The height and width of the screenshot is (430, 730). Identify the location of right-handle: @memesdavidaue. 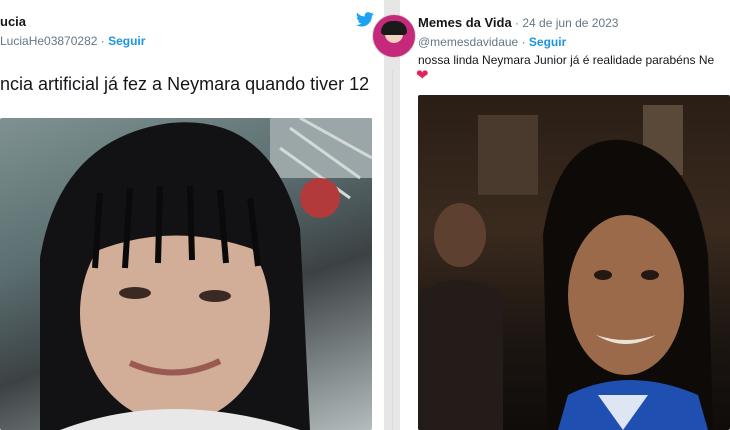
(468, 42).